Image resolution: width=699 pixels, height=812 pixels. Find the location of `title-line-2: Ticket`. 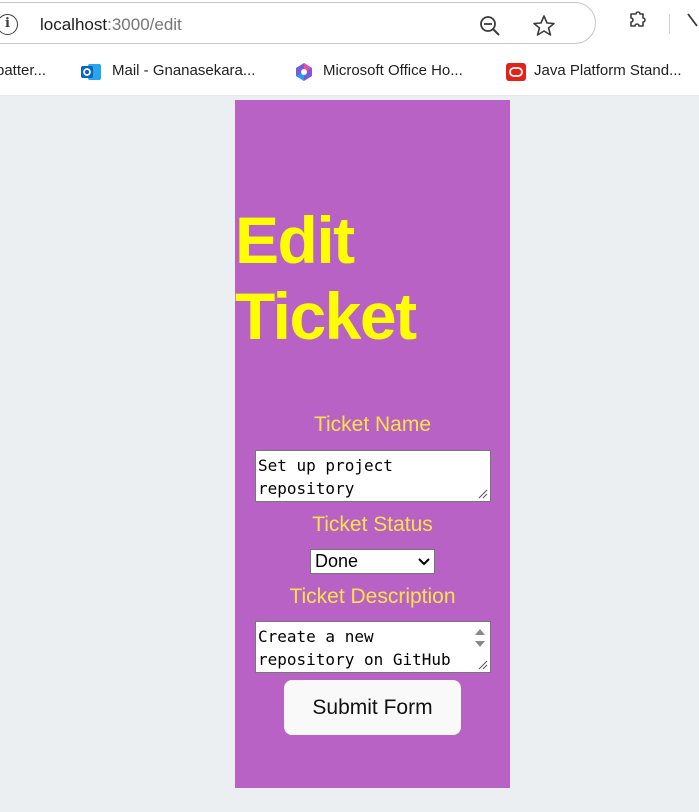

title-line-2: Ticket is located at coordinates (326, 316).